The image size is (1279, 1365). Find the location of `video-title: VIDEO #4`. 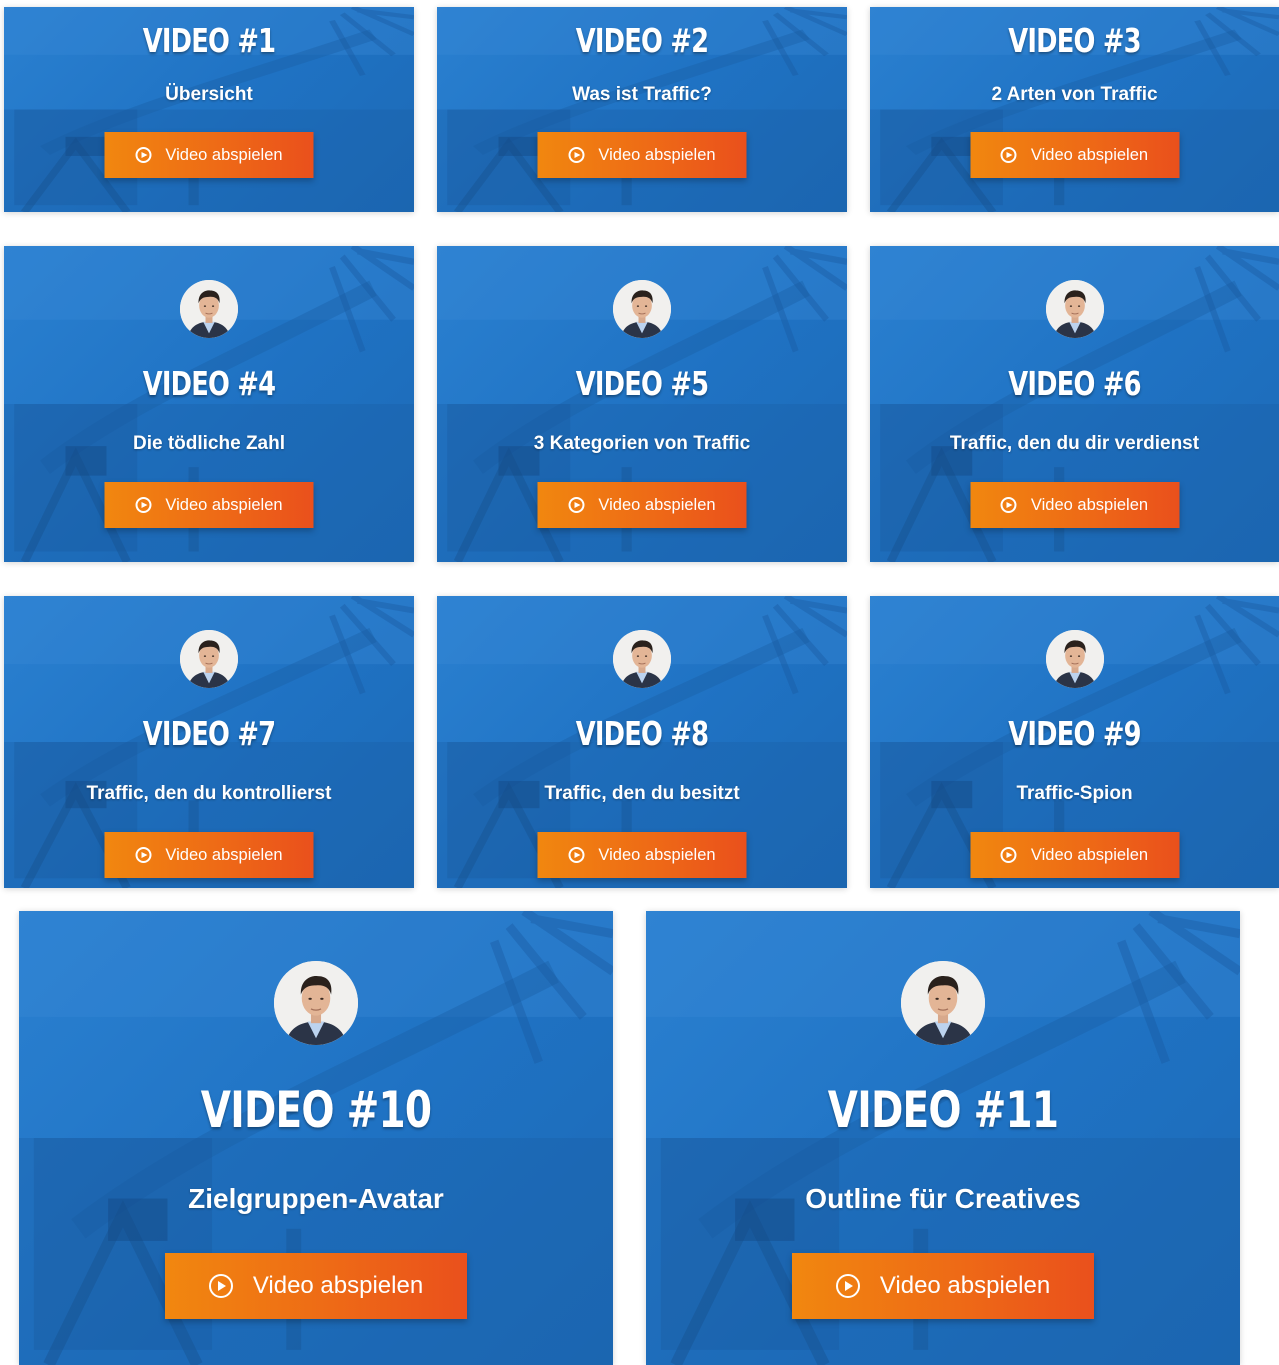

video-title: VIDEO #4 is located at coordinates (209, 383).